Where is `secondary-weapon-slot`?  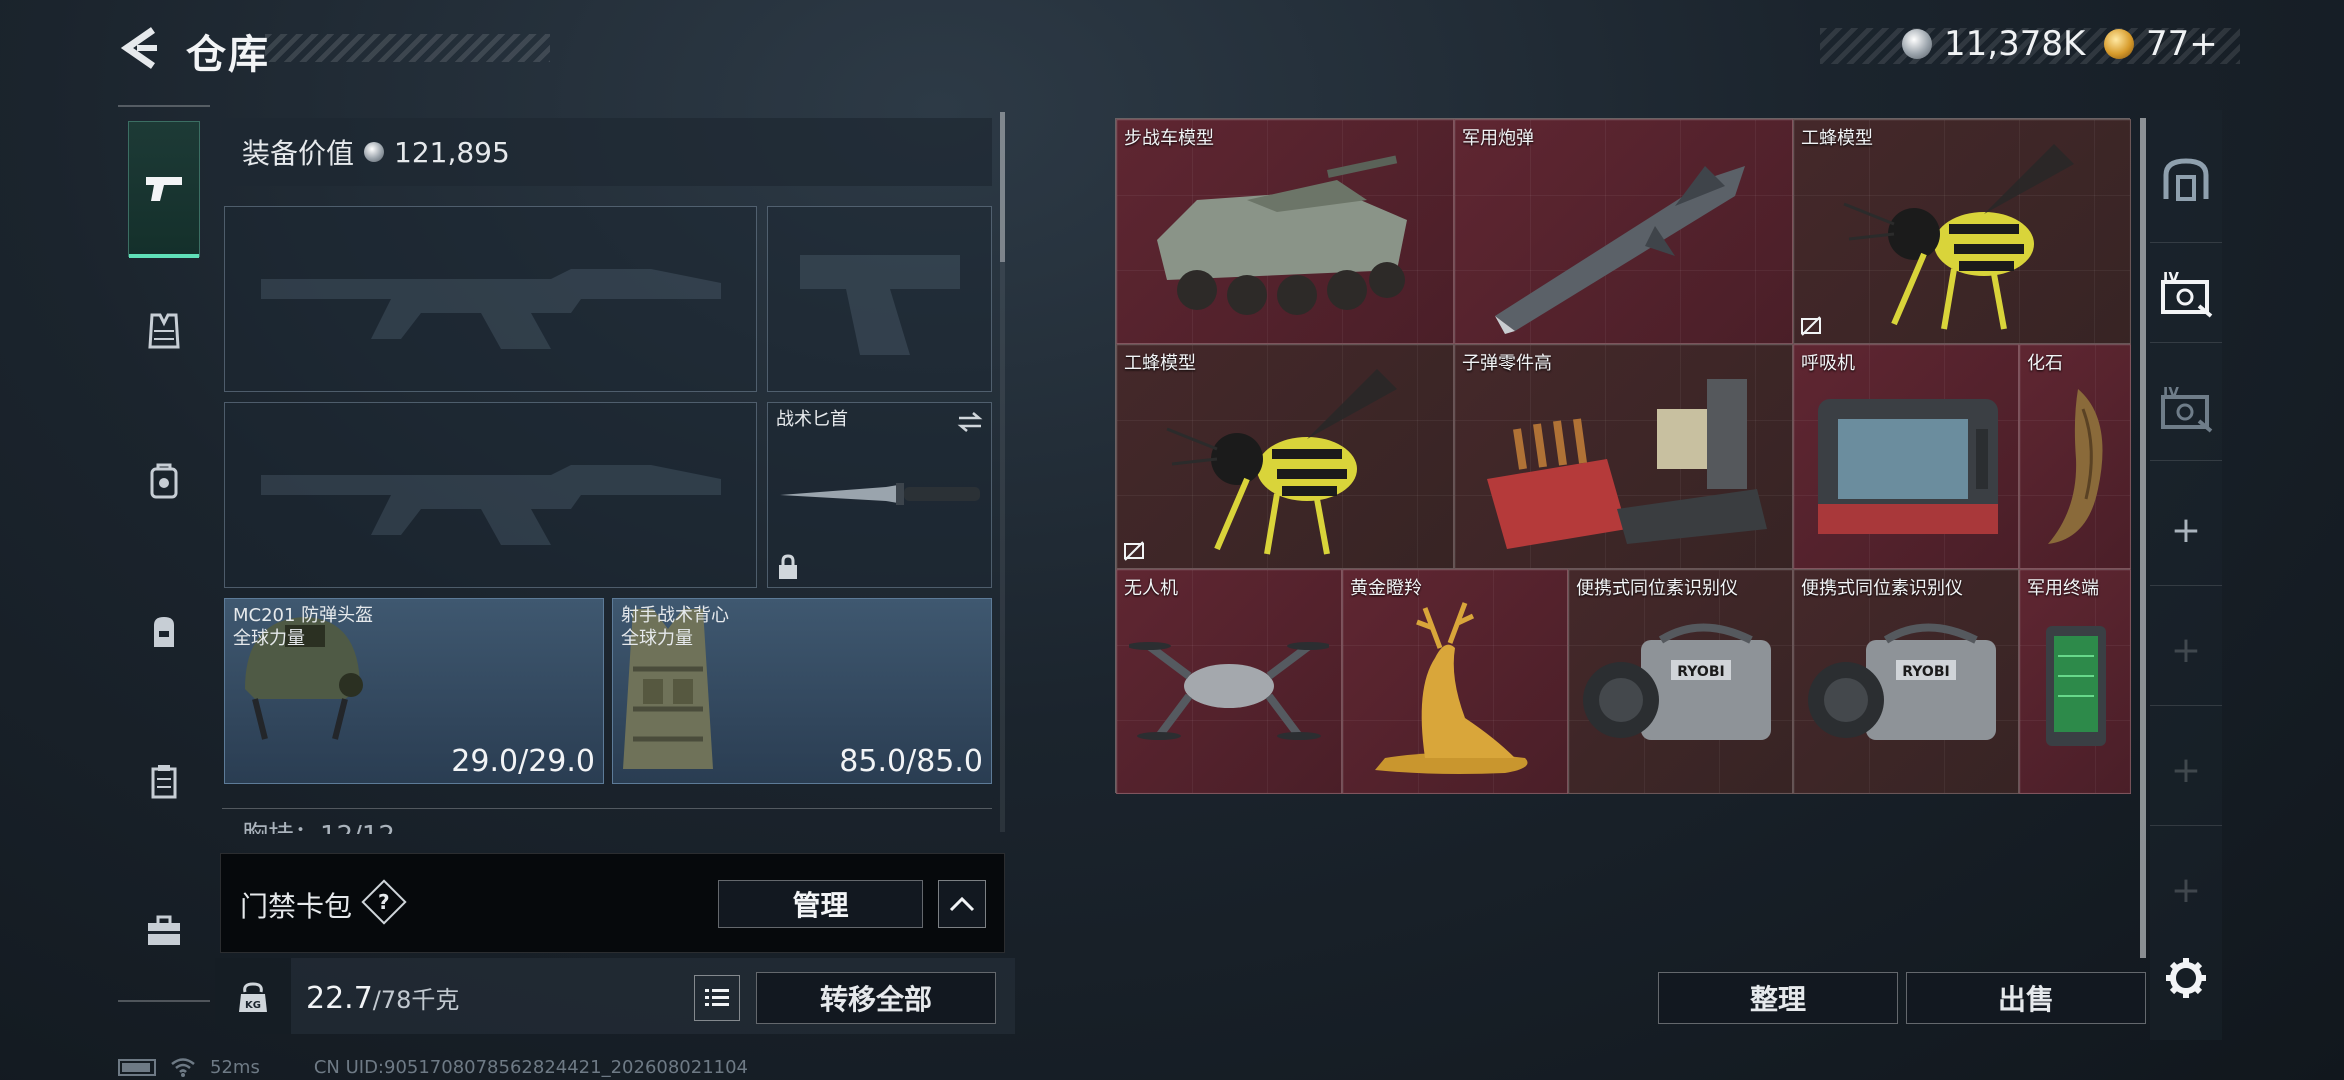
secondary-weapon-slot is located at coordinates (879, 299).